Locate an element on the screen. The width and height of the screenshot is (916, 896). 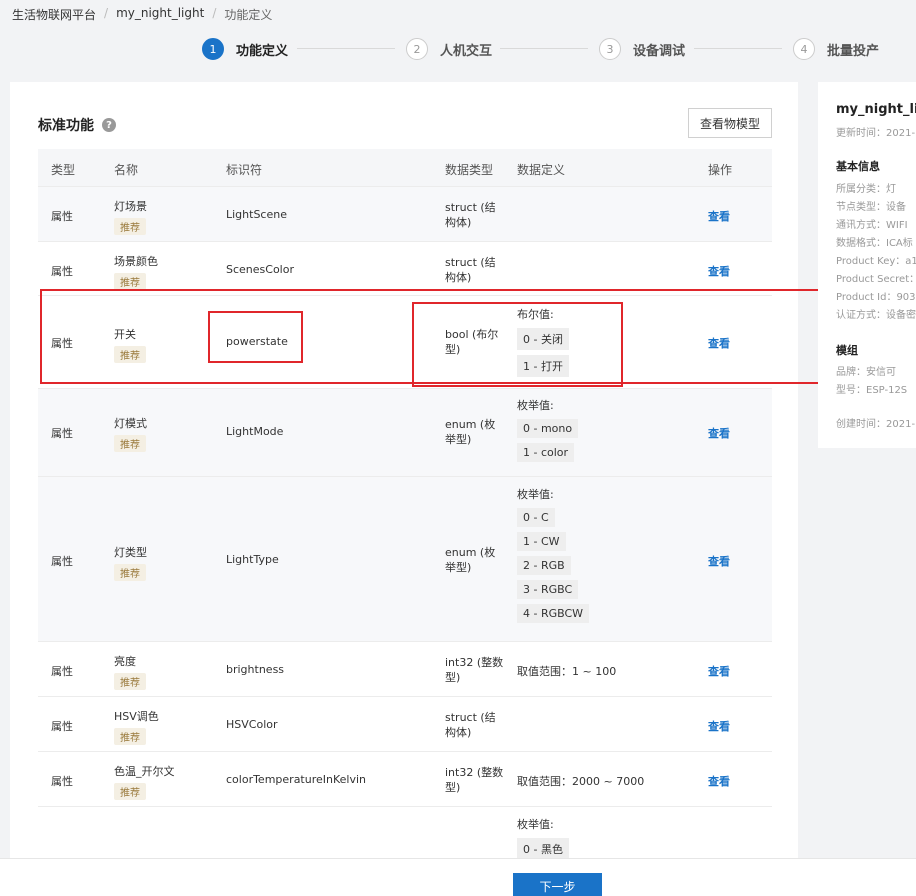
cell-name: 场景颜色 推荐 is located at coordinates (136, 271).